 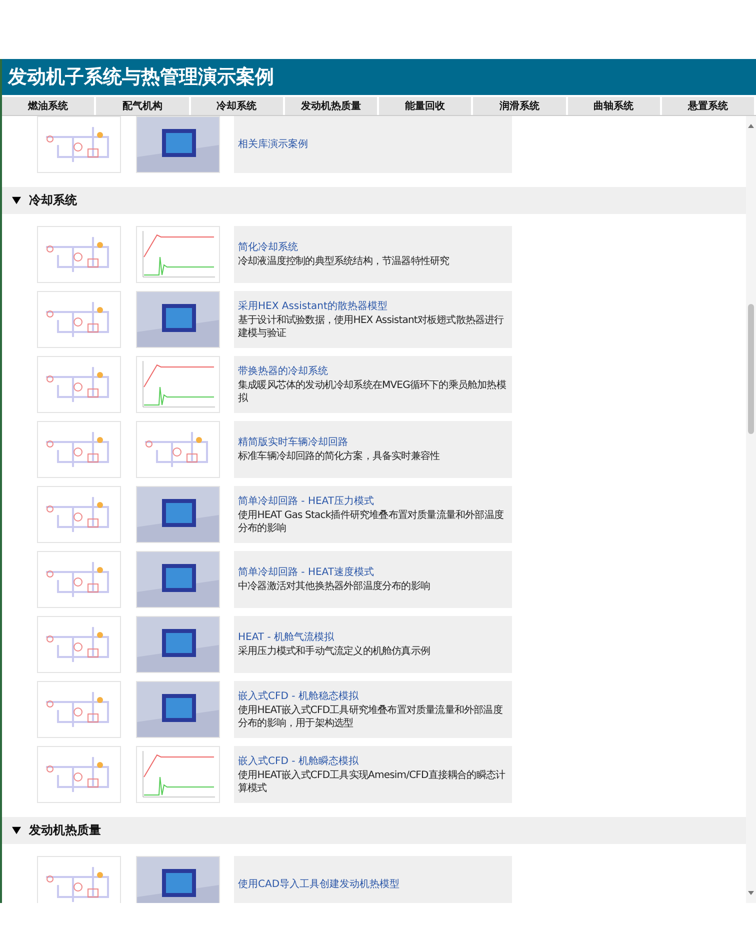 What do you see at coordinates (373, 501) in the screenshot?
I see `case-link: 简单冷却回路 - HEAT压力模式` at bounding box center [373, 501].